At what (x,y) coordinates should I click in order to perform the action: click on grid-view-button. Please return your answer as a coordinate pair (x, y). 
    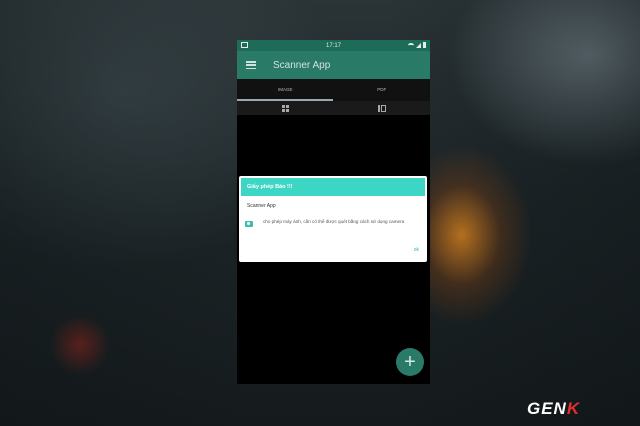
    Looking at the image, I should click on (285, 108).